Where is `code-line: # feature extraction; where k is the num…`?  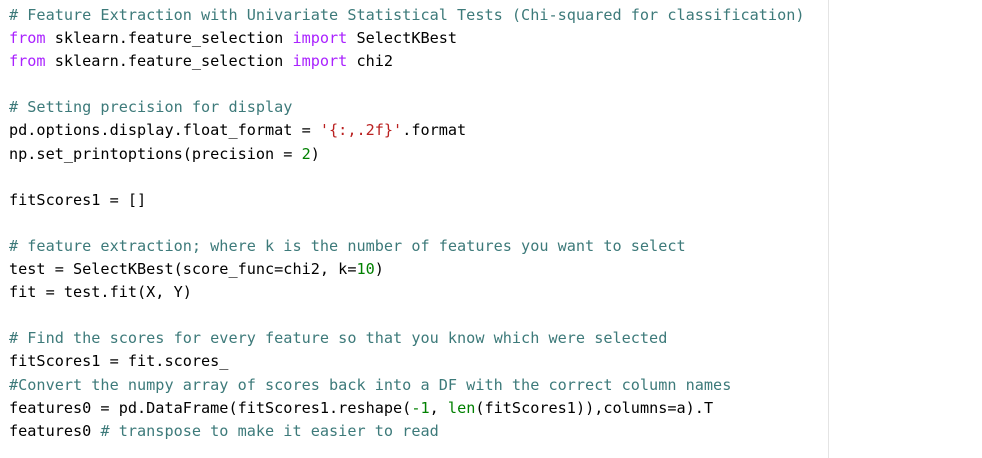 code-line: # feature extraction; where k is the num… is located at coordinates (407, 246).